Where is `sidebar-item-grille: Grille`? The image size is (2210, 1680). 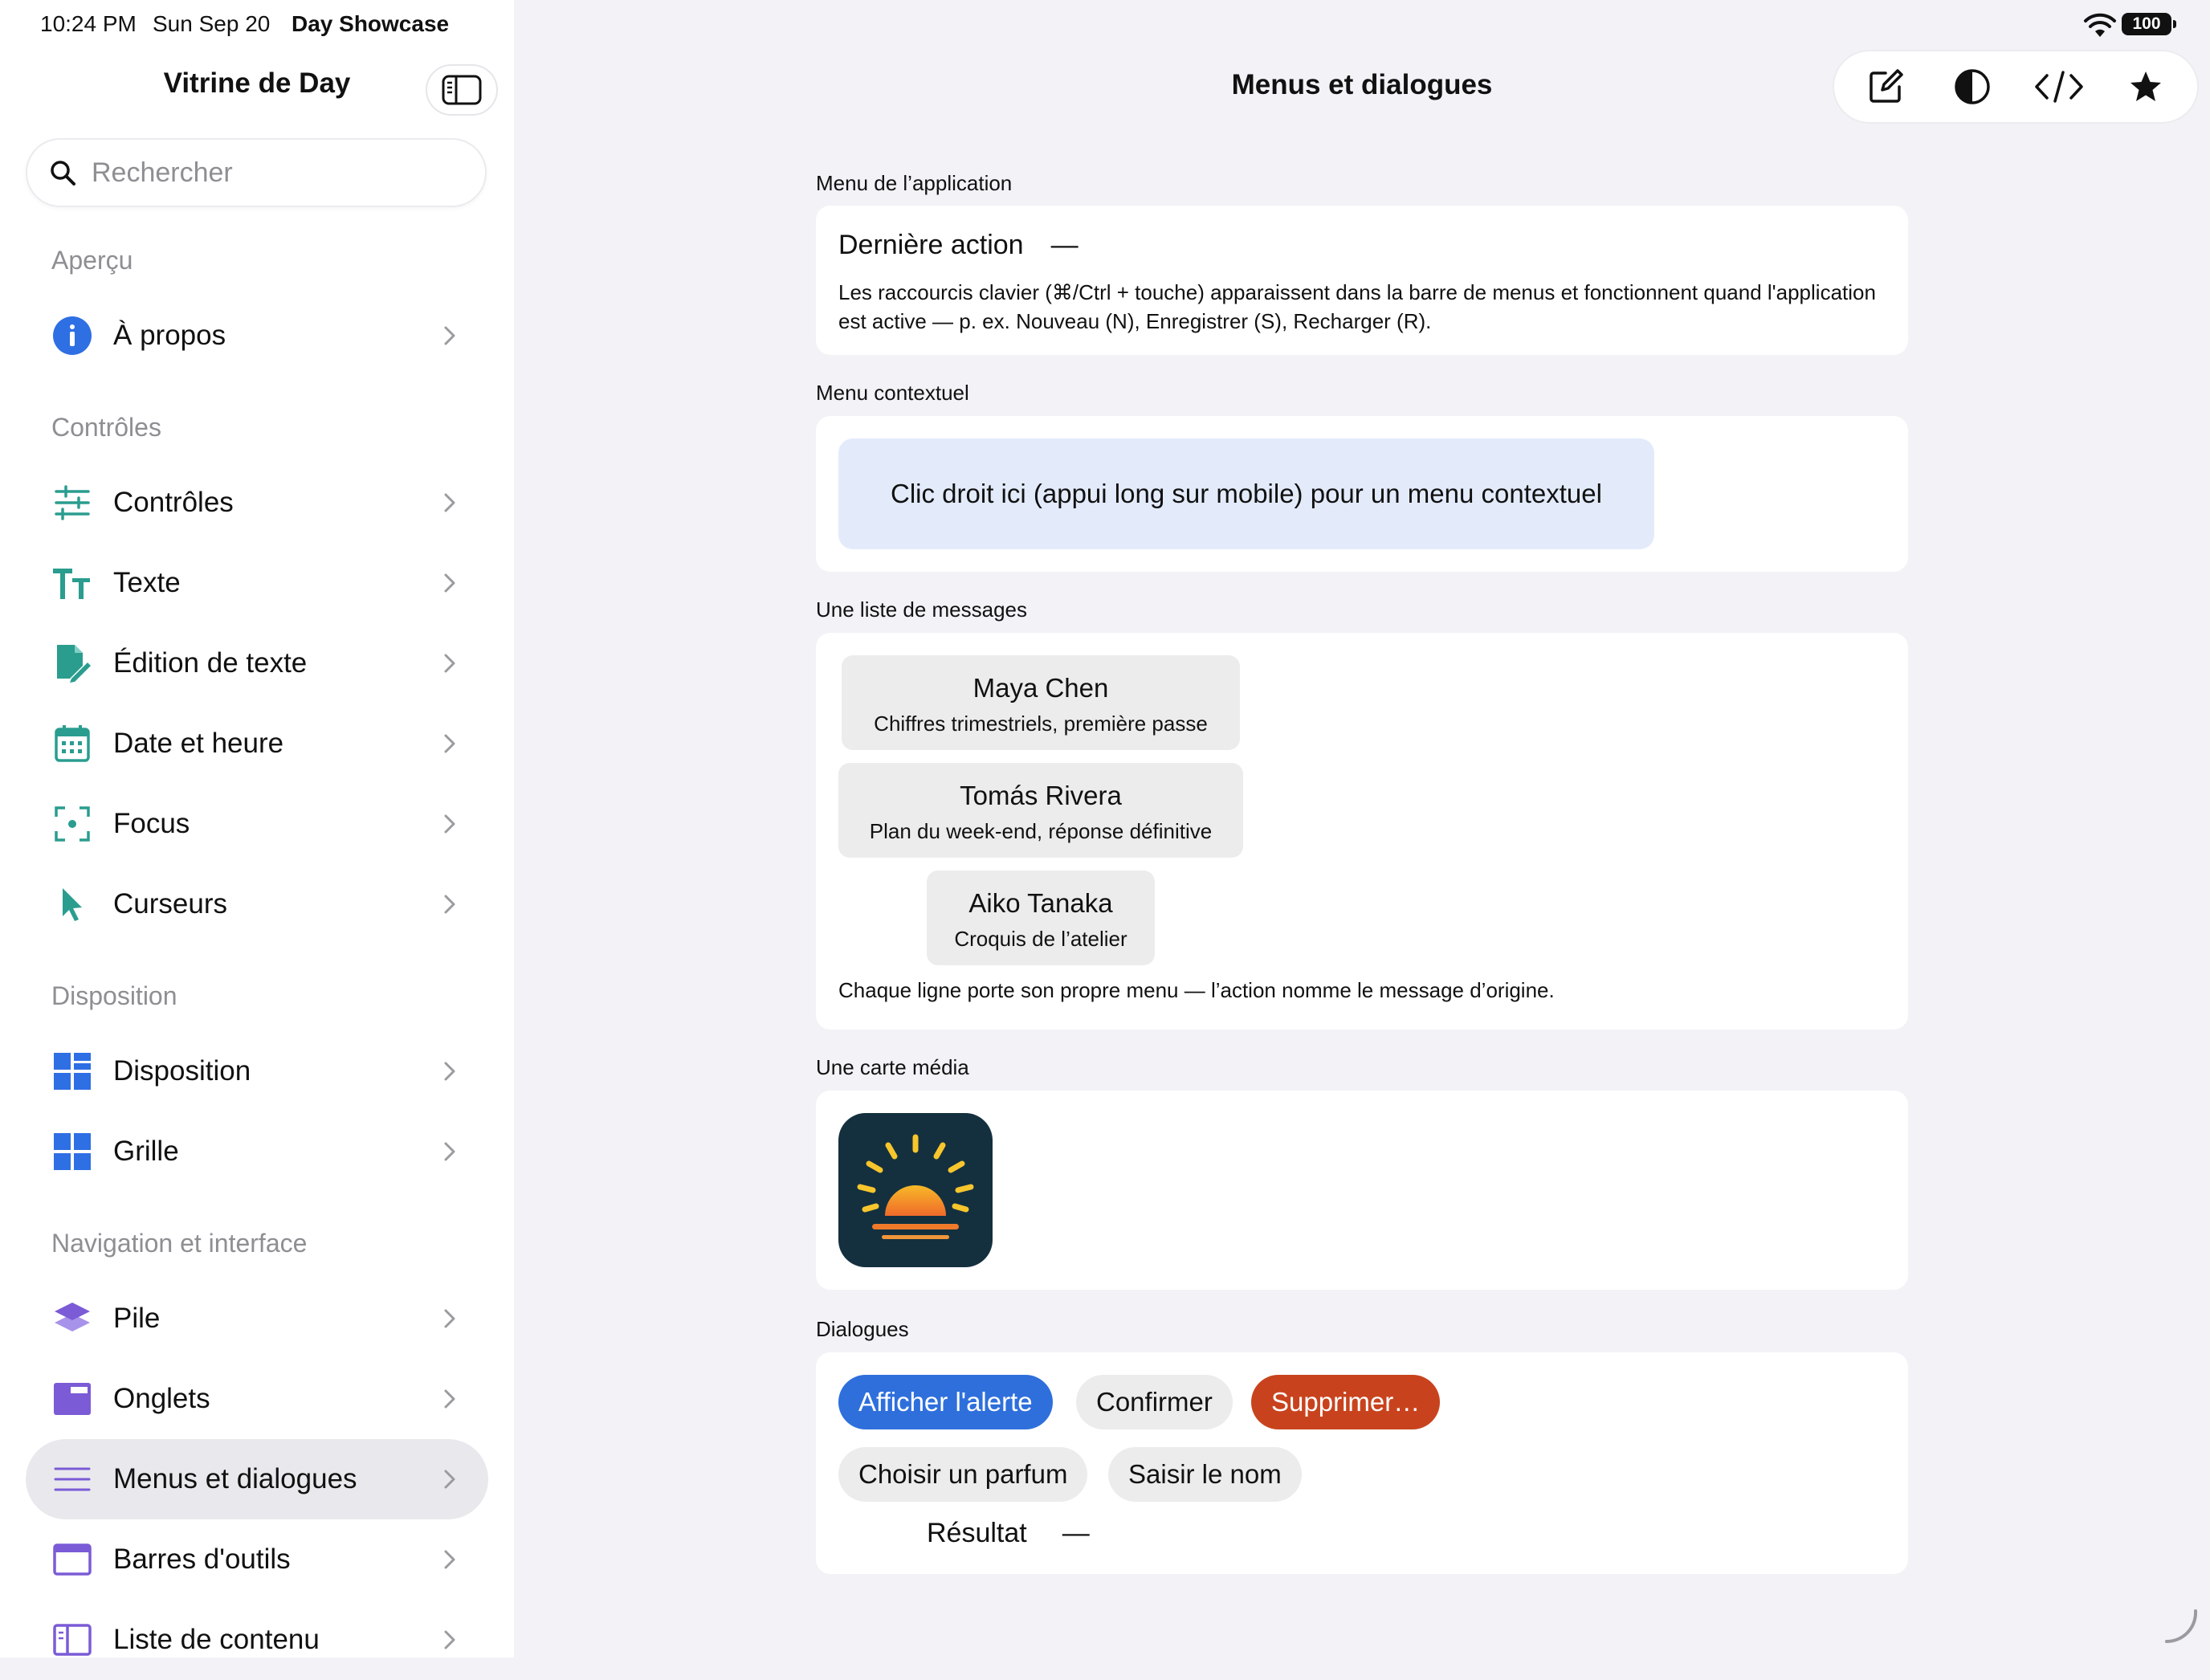 sidebar-item-grille: Grille is located at coordinates (257, 1151).